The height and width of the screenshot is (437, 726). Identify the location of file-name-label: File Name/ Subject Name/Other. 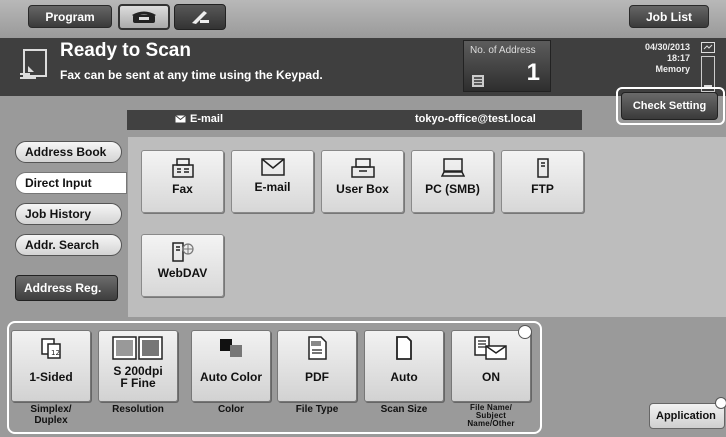
(491, 416).